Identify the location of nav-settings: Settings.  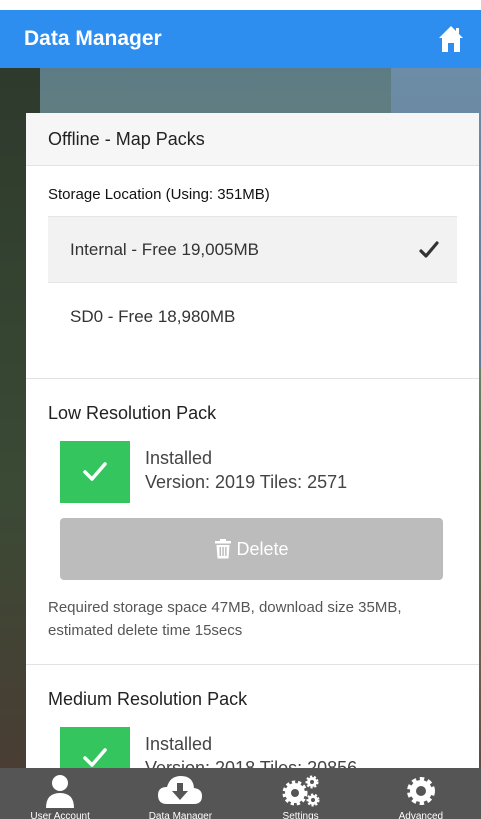
(301, 793).